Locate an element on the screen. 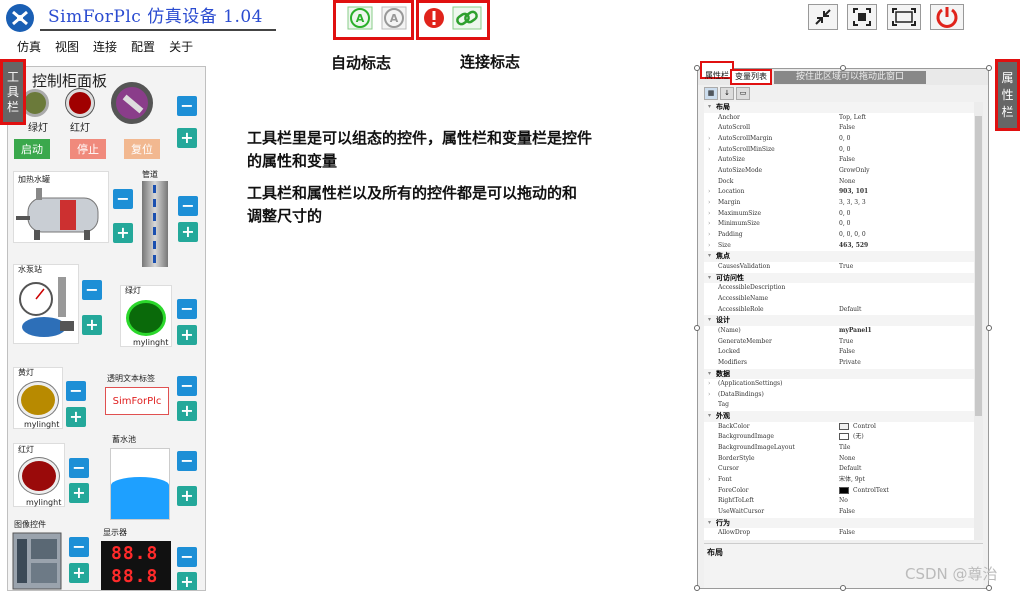 This screenshot has height=591, width=1022. scrollbar-thumb is located at coordinates (978, 266).